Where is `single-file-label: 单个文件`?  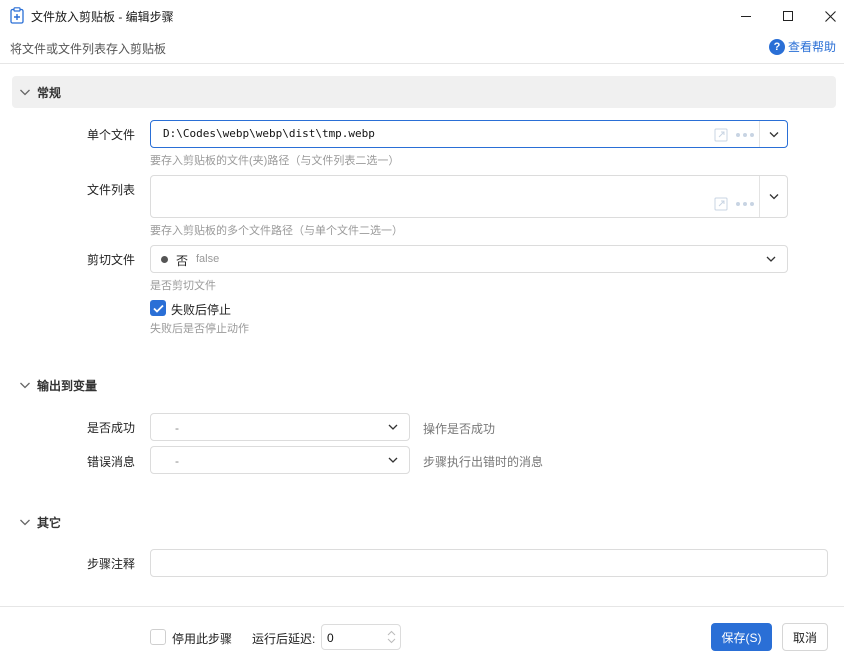 single-file-label: 单个文件 is located at coordinates (110, 135).